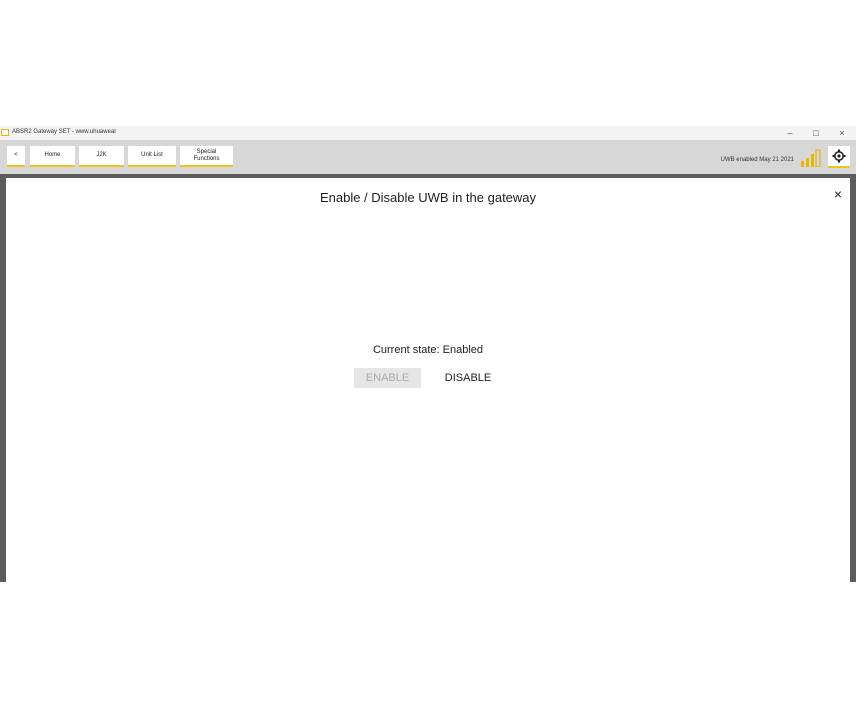  Describe the element at coordinates (5, 132) in the screenshot. I see `app-icon` at that location.